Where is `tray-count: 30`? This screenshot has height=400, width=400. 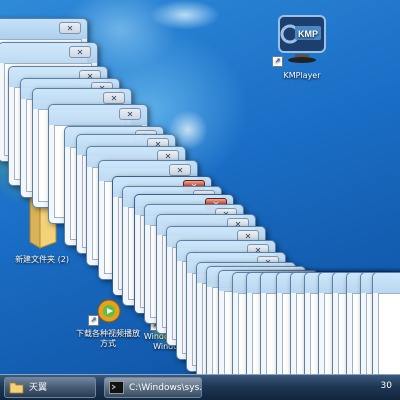 tray-count: 30 is located at coordinates (386, 386).